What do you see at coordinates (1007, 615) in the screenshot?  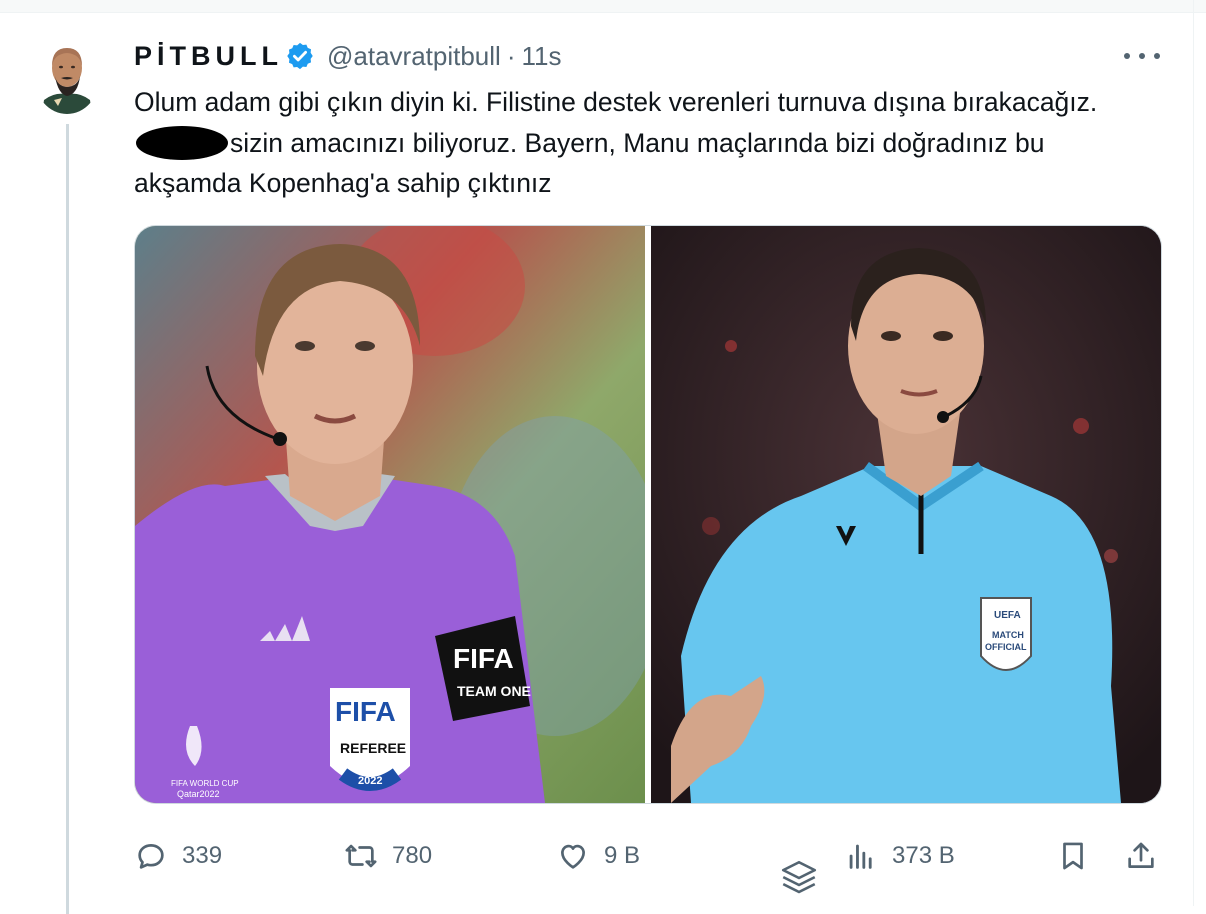 I see `uefa-badge-line1: UEFA` at bounding box center [1007, 615].